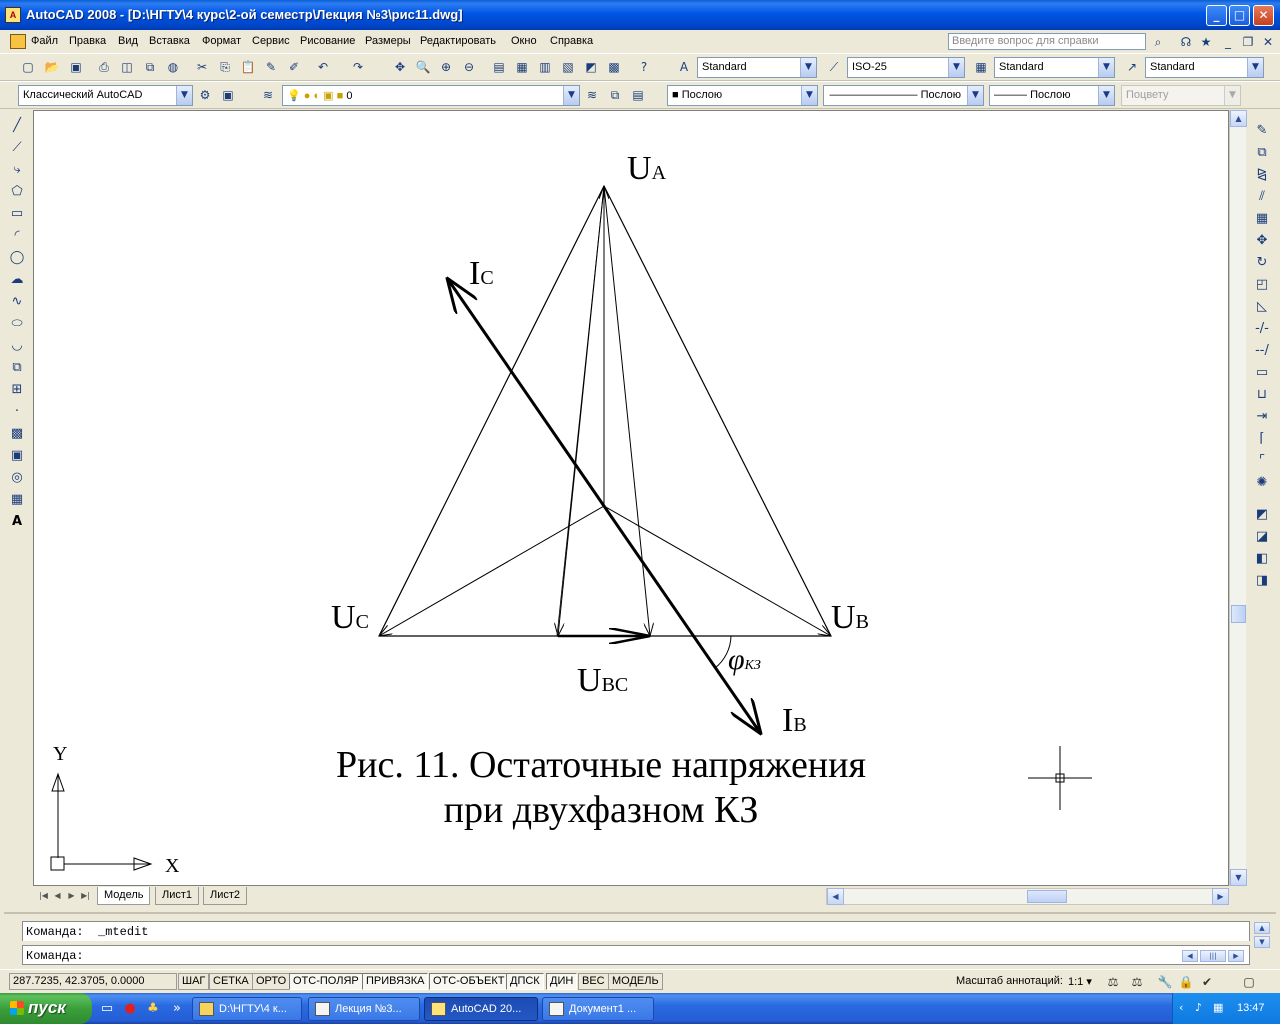  I want to click on annotation-scale-select: 1:1 ▾, so click(1080, 981).